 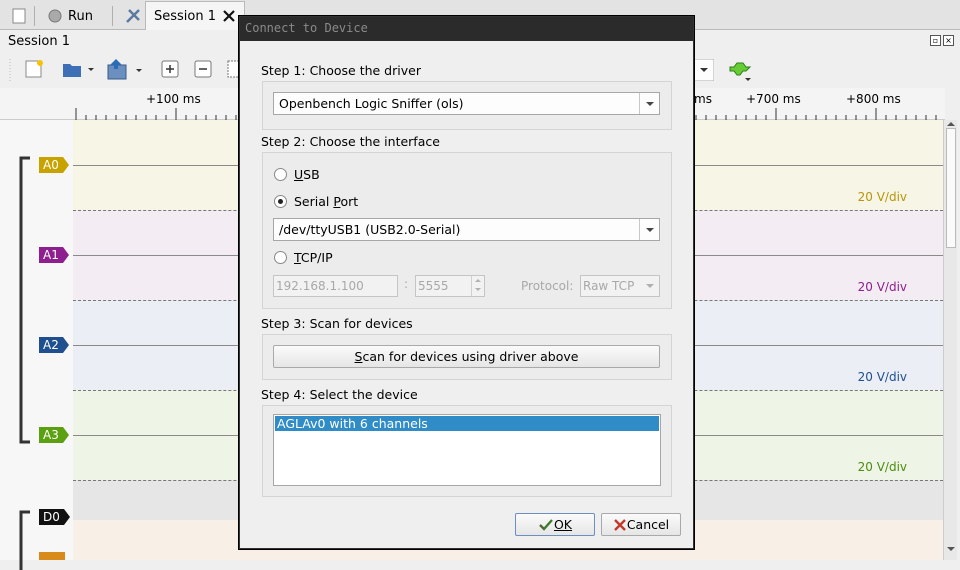 I want to click on cancel-button: Cancel, so click(x=641, y=524).